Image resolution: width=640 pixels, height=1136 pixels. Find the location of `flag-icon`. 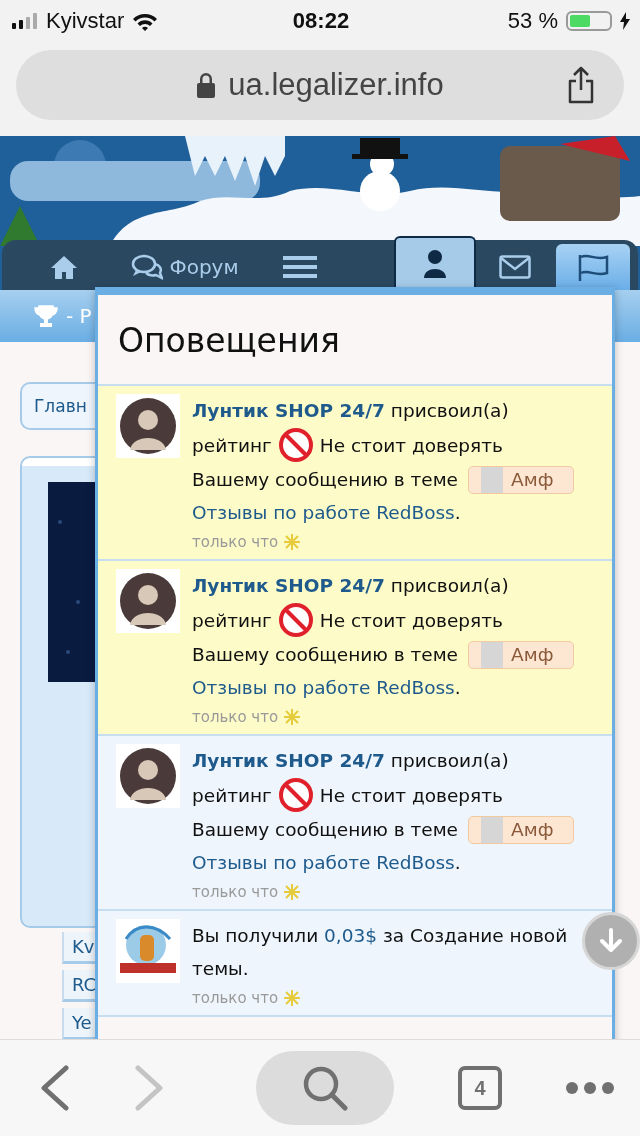

flag-icon is located at coordinates (593, 267).